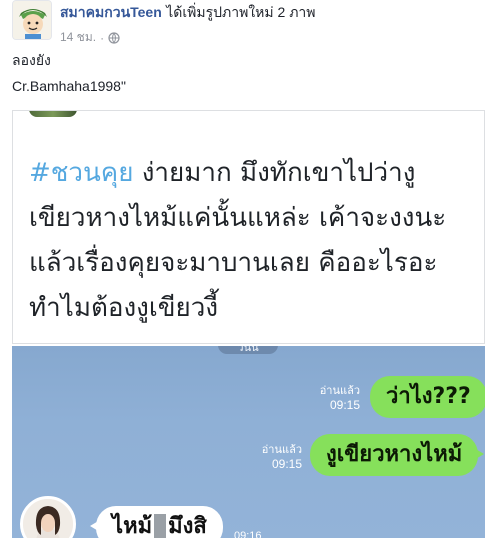 Image resolution: width=496 pixels, height=538 pixels. I want to click on image-thumbnail-strip, so click(53, 114).